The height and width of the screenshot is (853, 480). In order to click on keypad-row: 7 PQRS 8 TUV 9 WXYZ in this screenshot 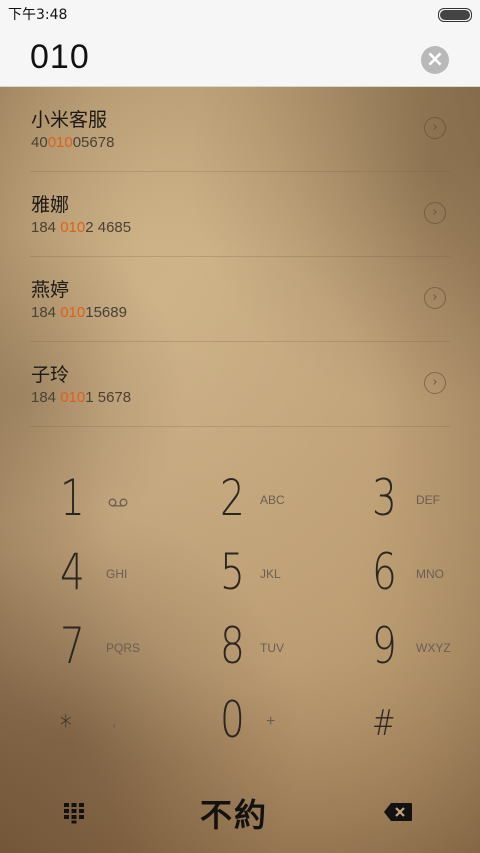, I will do `click(240, 648)`.